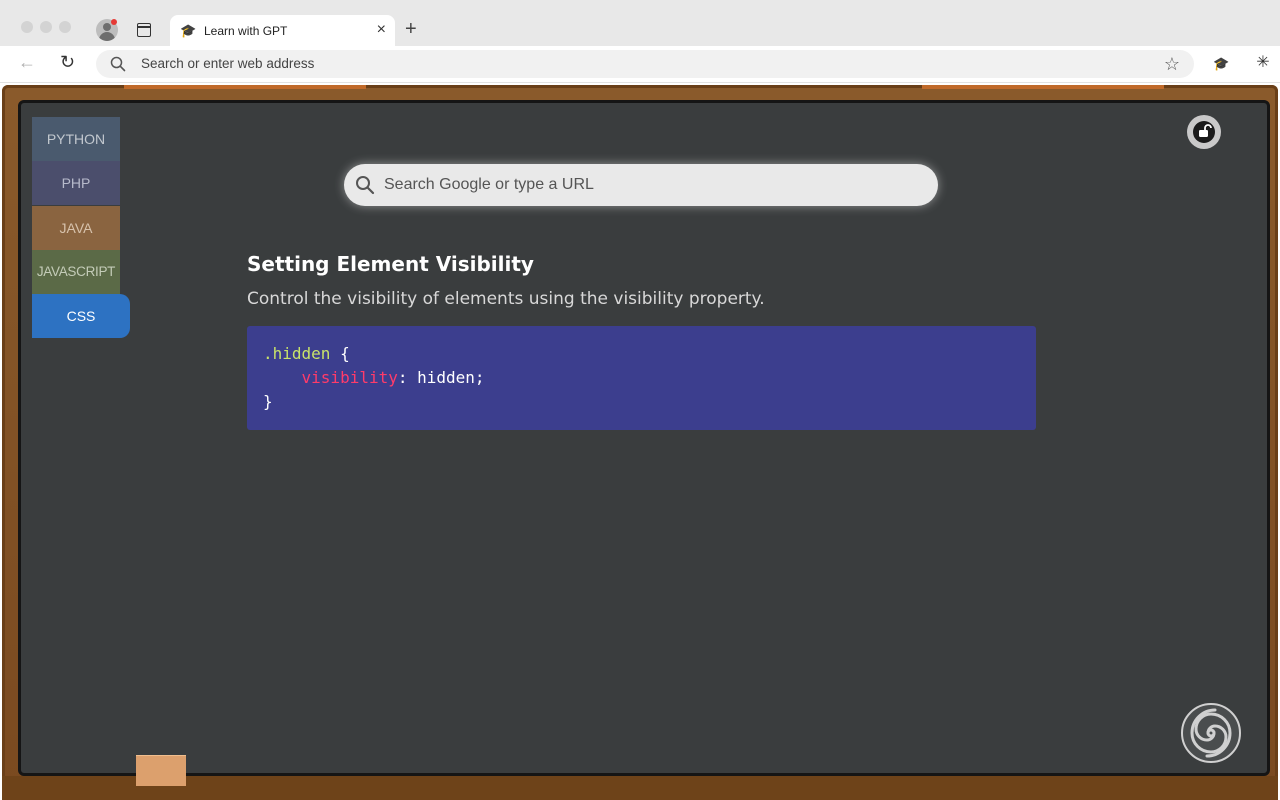  I want to click on tab-javascript: JAVASCRIPT, so click(76, 272).